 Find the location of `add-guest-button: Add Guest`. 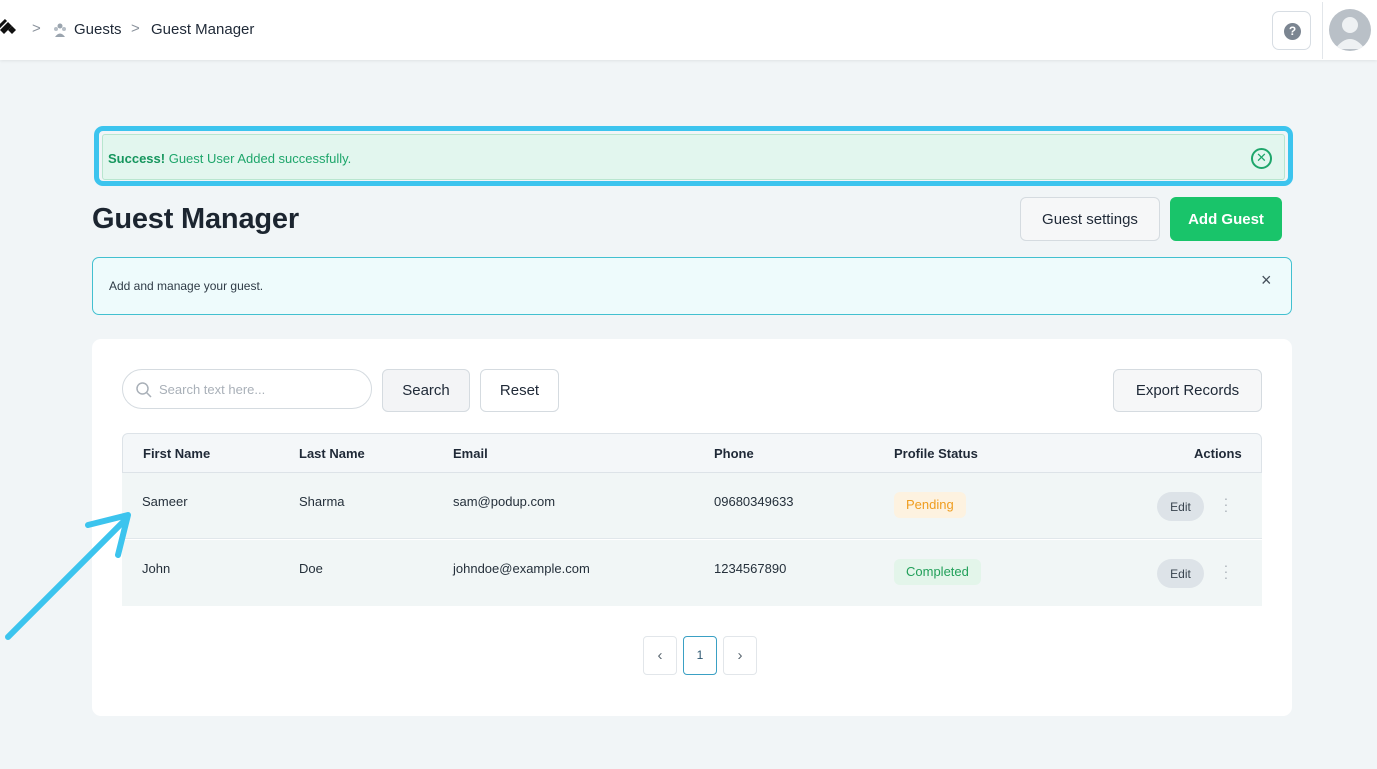

add-guest-button: Add Guest is located at coordinates (1226, 219).